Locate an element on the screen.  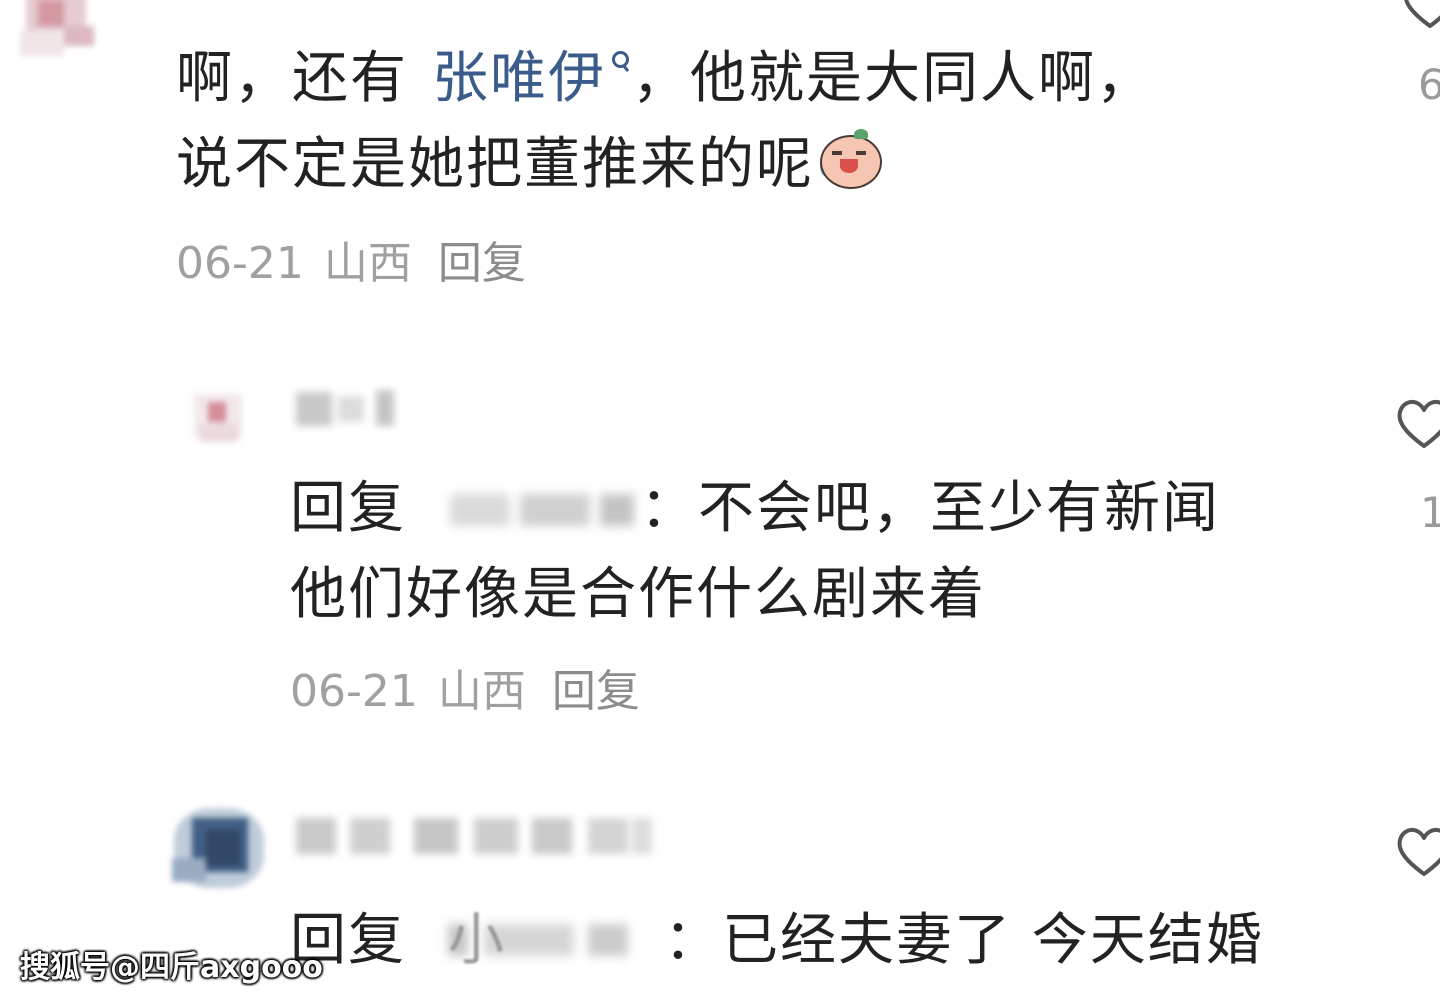
mention-link: 张唯伊 is located at coordinates (532, 78).